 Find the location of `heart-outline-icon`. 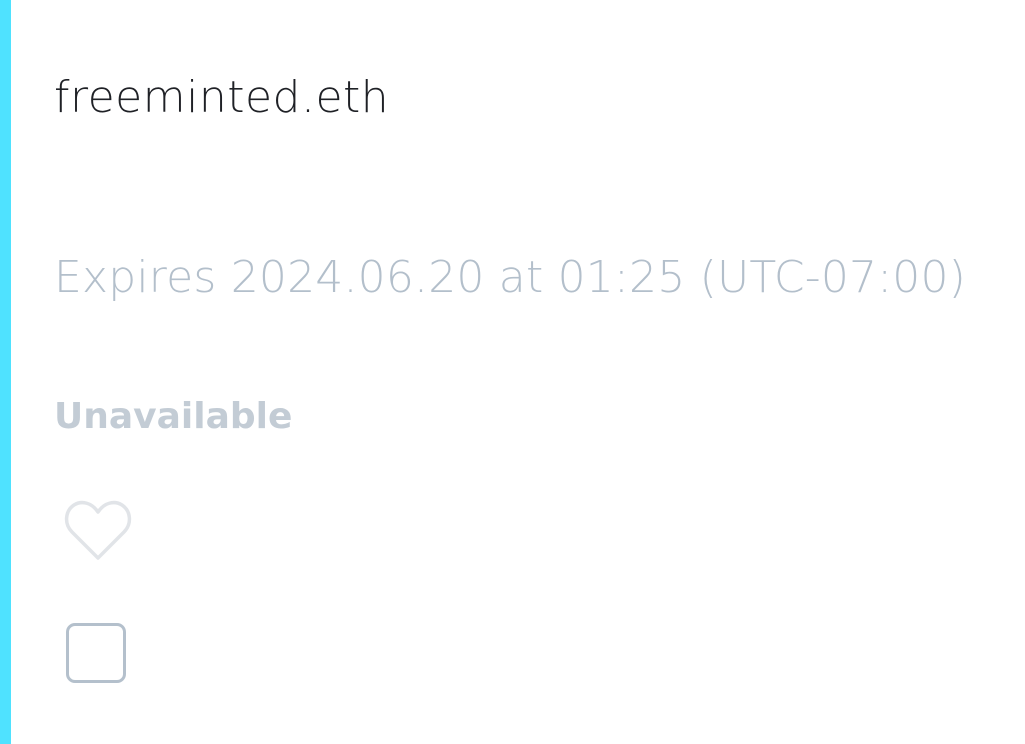

heart-outline-icon is located at coordinates (98, 530).